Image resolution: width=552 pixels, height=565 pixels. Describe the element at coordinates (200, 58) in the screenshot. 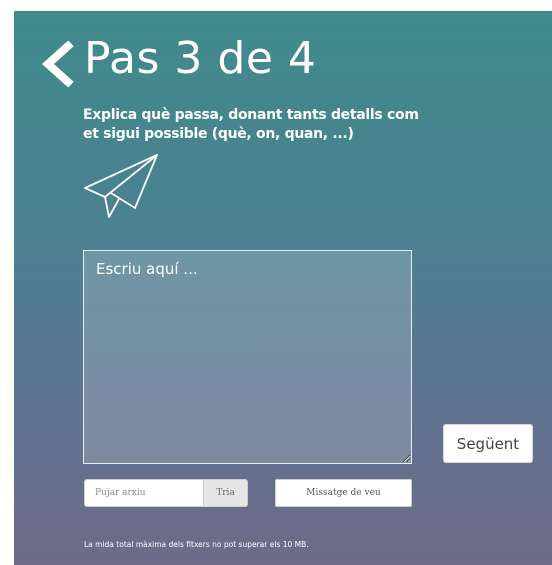

I see `page-title: Pas 3 de 4` at that location.